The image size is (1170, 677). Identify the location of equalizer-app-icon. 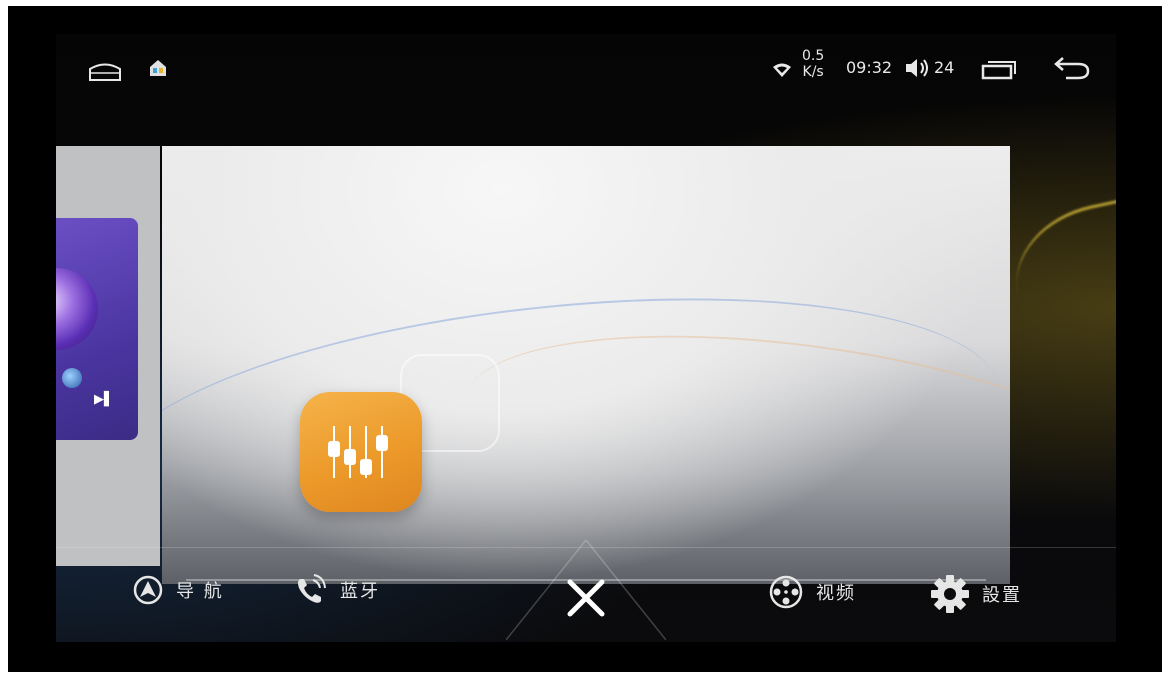
(361, 452).